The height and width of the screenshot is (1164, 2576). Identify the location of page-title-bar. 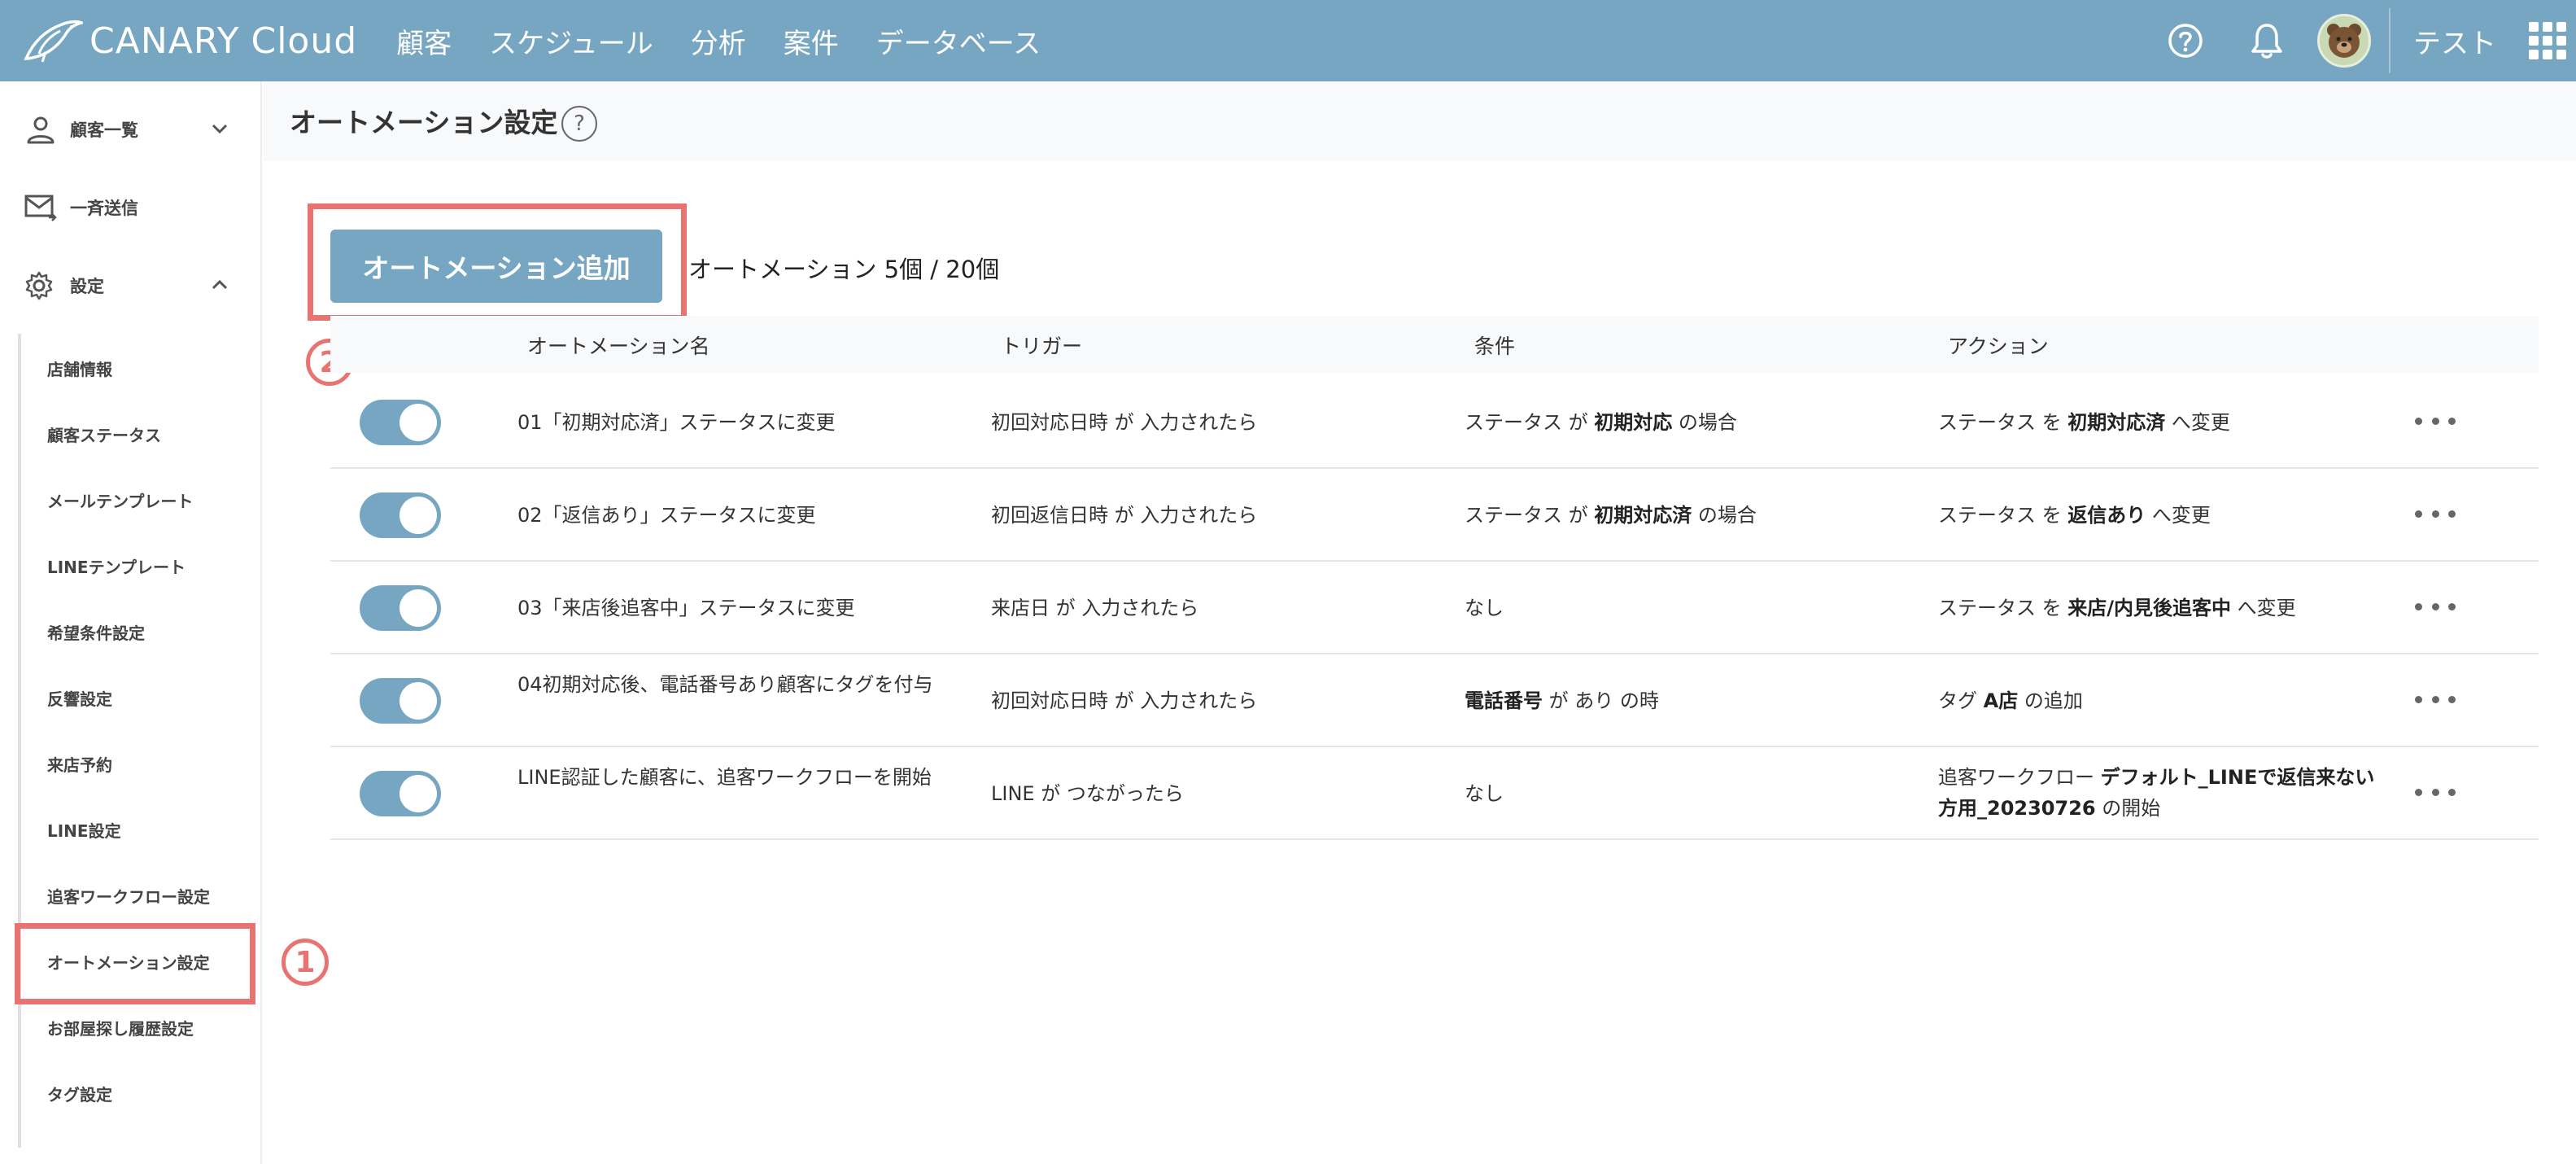
(1420, 121).